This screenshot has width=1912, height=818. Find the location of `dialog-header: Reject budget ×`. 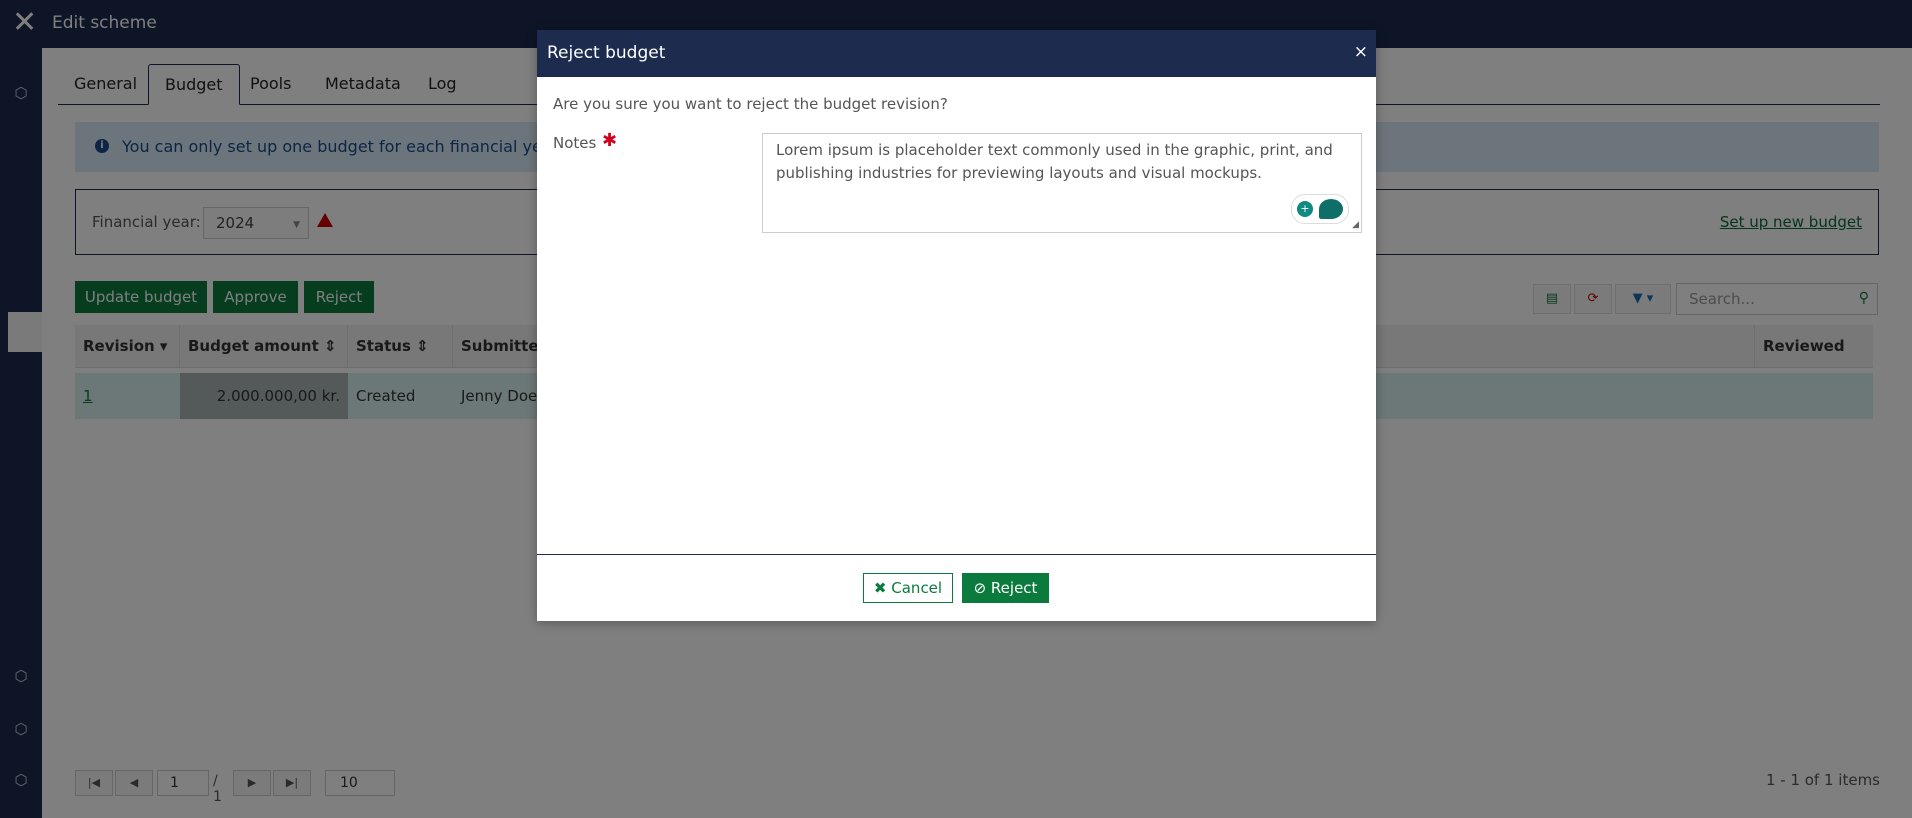

dialog-header: Reject budget × is located at coordinates (956, 53).